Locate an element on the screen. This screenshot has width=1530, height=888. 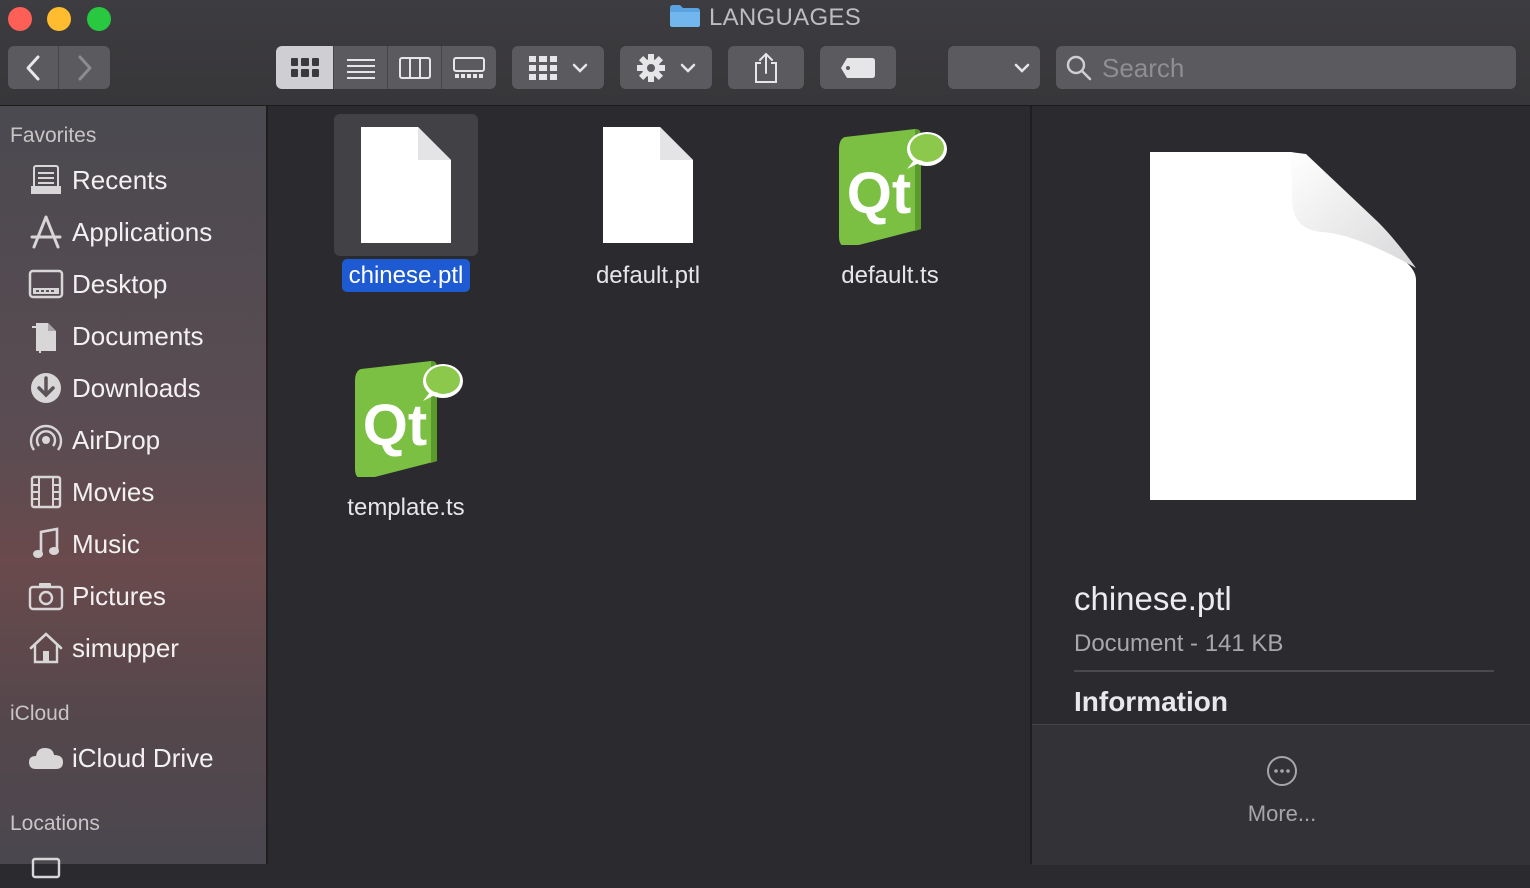
gallery-icon is located at coordinates (469, 67).